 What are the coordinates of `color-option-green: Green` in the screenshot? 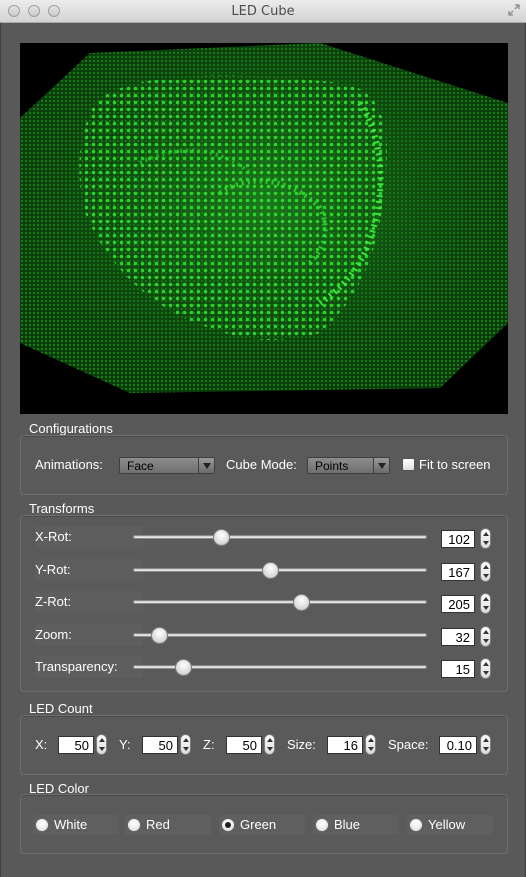 It's located at (262, 825).